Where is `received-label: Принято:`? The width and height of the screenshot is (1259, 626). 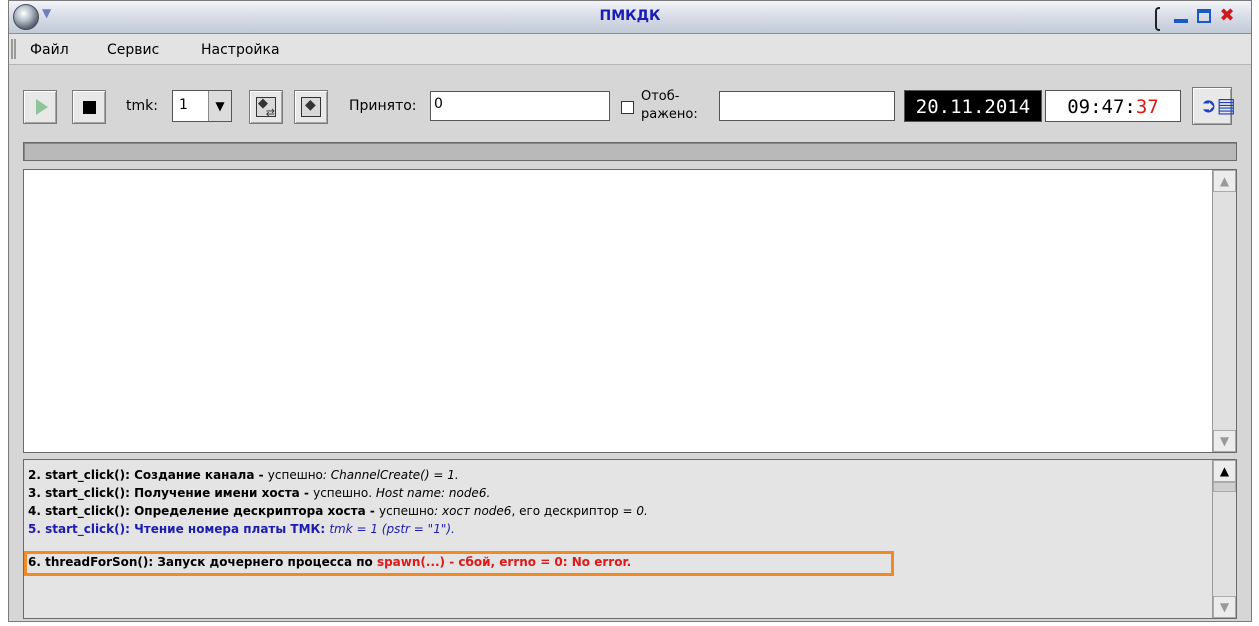 received-label: Принято: is located at coordinates (383, 106).